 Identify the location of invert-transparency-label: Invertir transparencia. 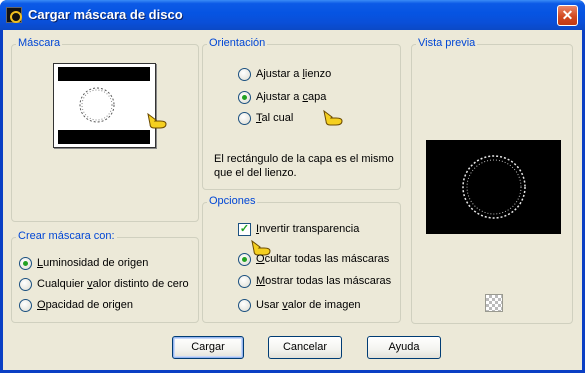
(308, 229).